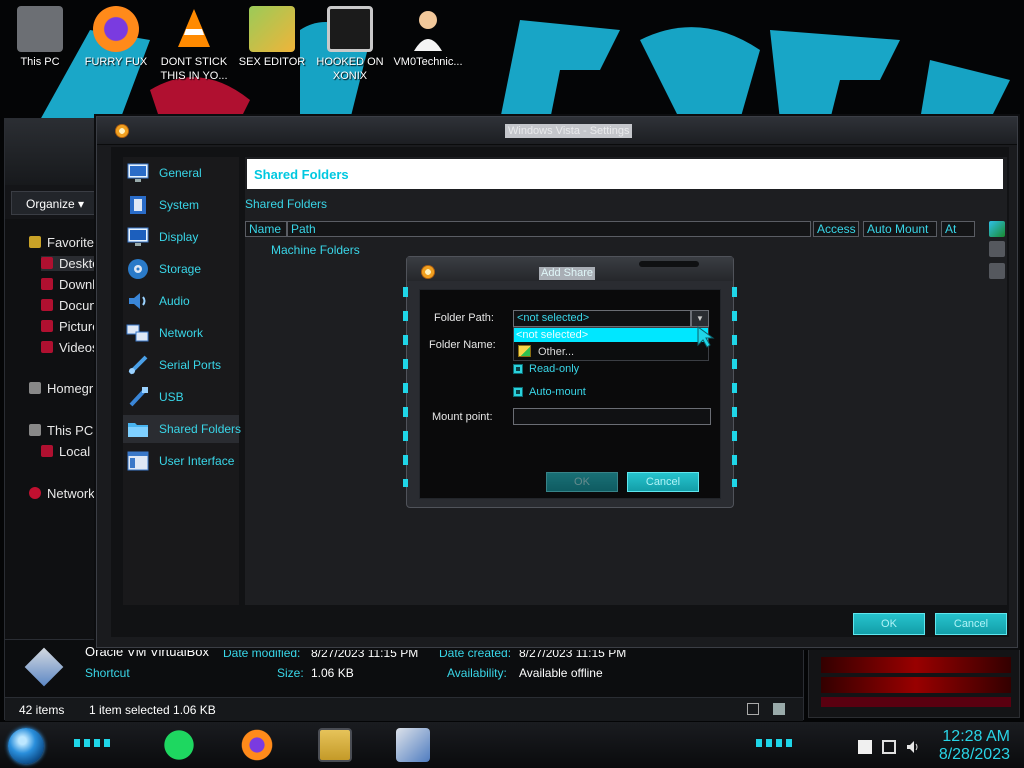 This screenshot has width=1024, height=768. What do you see at coordinates (138, 236) in the screenshot?
I see `display-icon` at bounding box center [138, 236].